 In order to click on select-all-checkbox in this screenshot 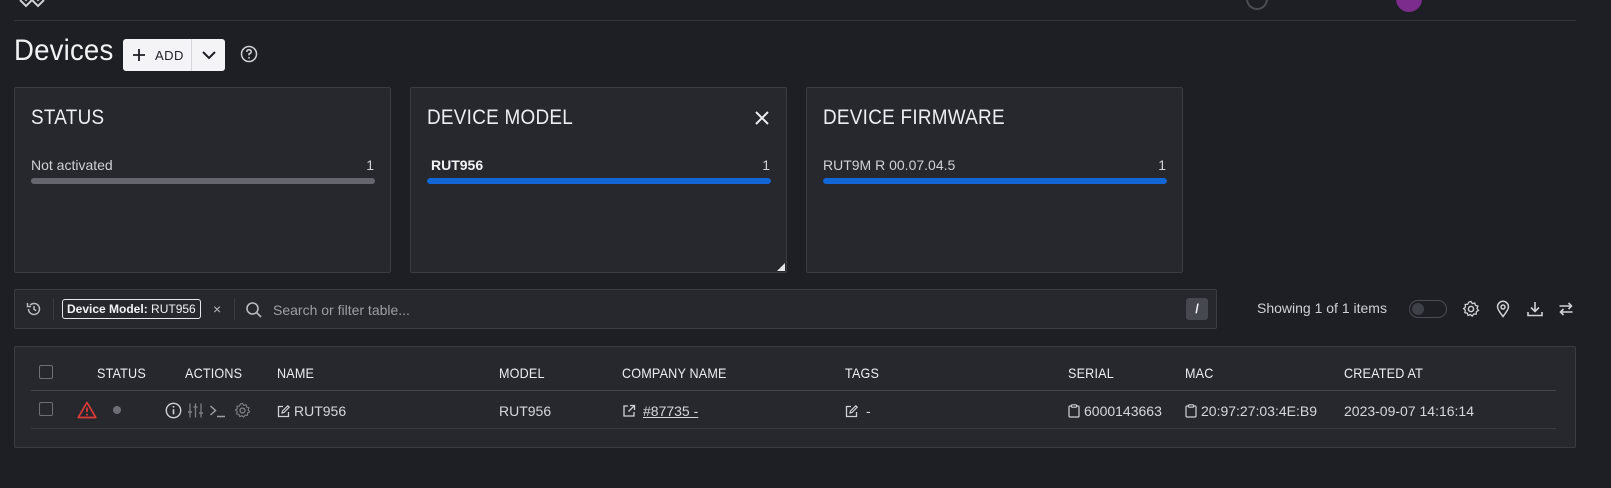, I will do `click(46, 372)`.